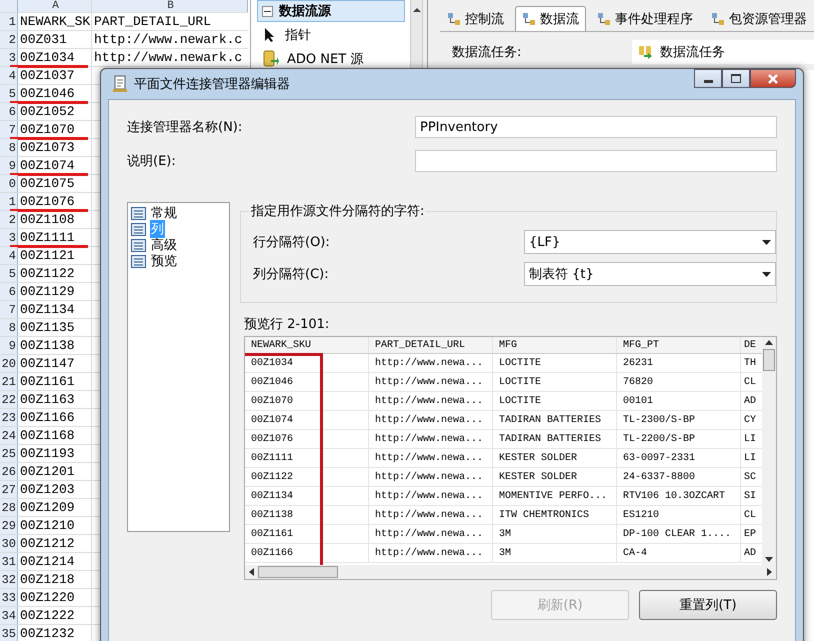 This screenshot has width=814, height=641. What do you see at coordinates (736, 78) in the screenshot?
I see `maximize-button` at bounding box center [736, 78].